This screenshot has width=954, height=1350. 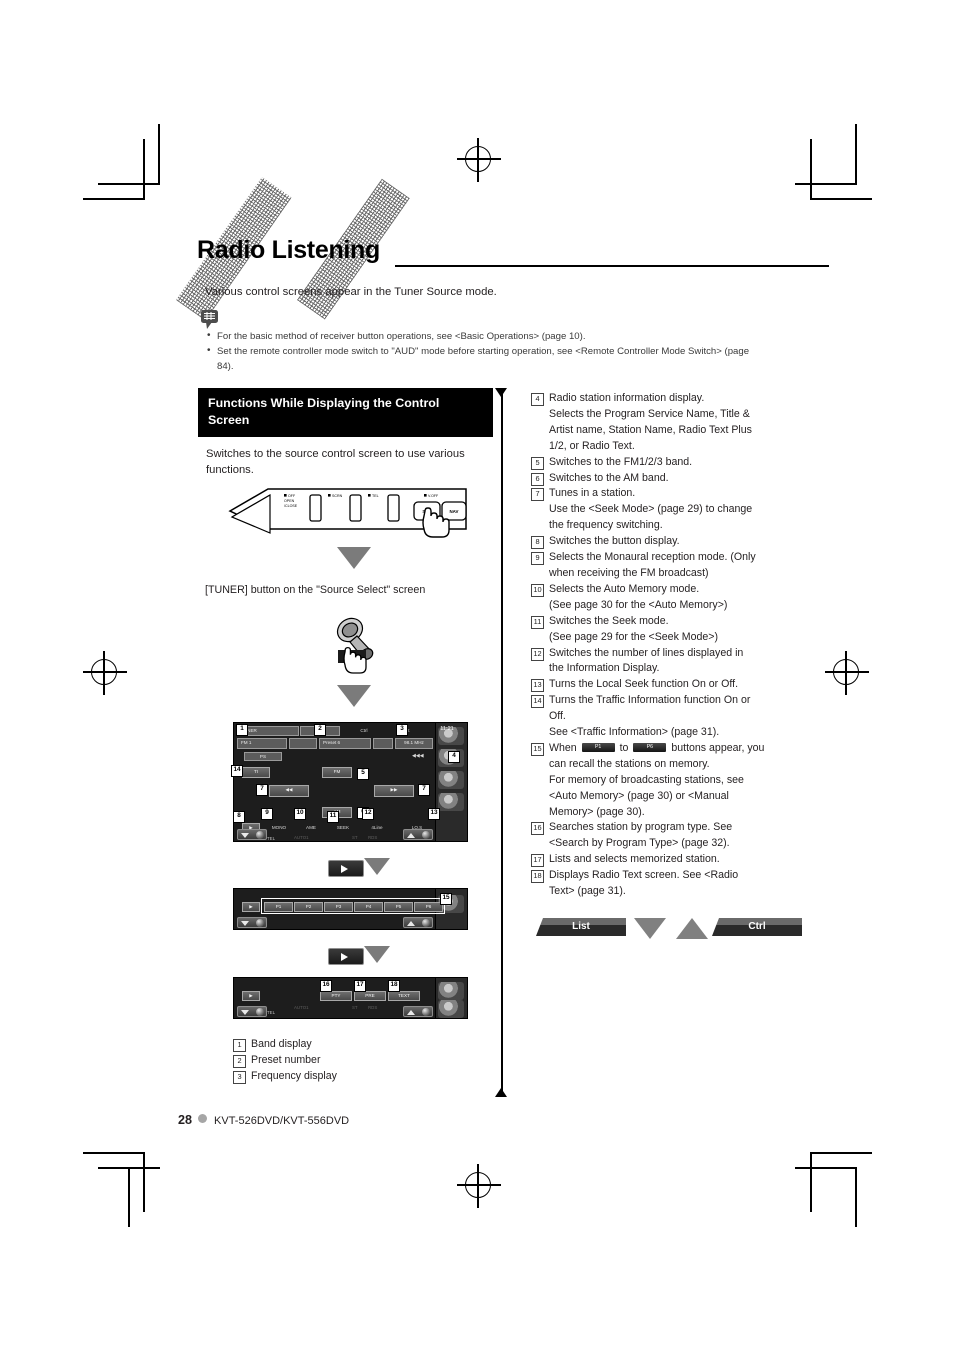 What do you see at coordinates (454, 757) in the screenshot?
I see `callout-4: 4` at bounding box center [454, 757].